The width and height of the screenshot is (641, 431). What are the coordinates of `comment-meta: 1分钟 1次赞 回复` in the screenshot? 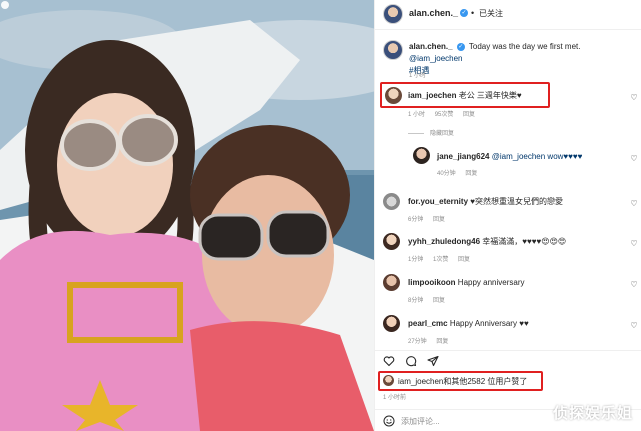 It's located at (443, 258).